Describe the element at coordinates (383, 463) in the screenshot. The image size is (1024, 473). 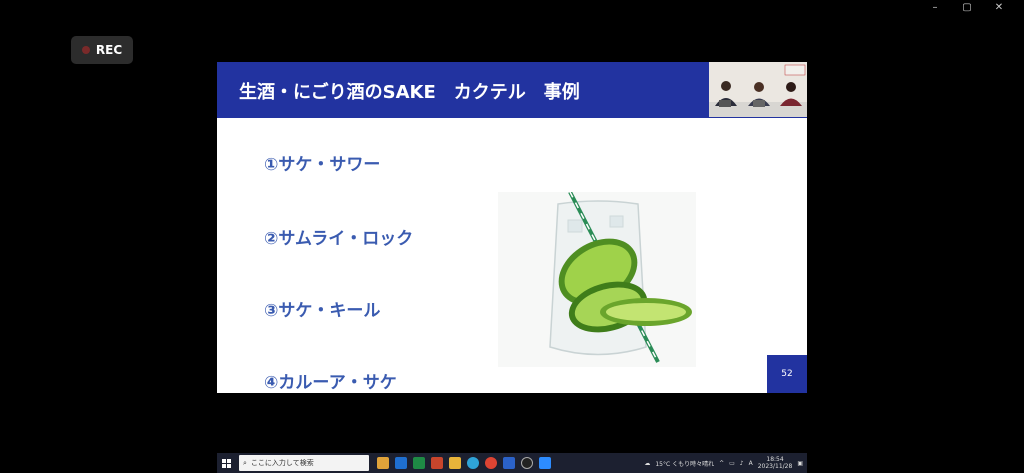
I see `briefcase-icon` at that location.